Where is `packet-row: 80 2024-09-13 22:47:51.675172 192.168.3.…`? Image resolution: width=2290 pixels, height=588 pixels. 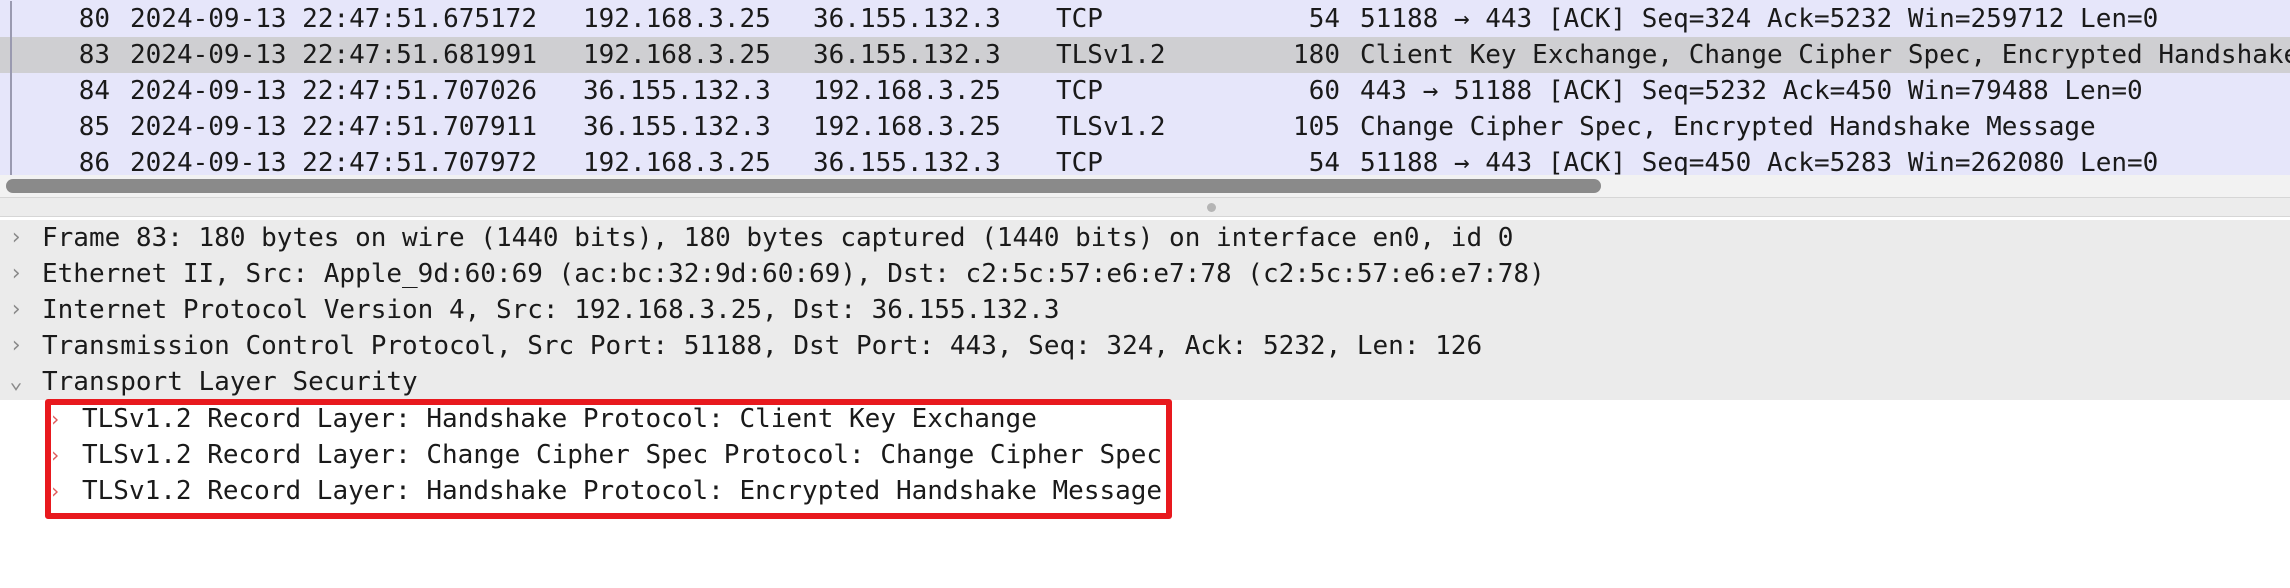
packet-row: 80 2024-09-13 22:47:51.675172 192.168.3.… is located at coordinates (1145, 19).